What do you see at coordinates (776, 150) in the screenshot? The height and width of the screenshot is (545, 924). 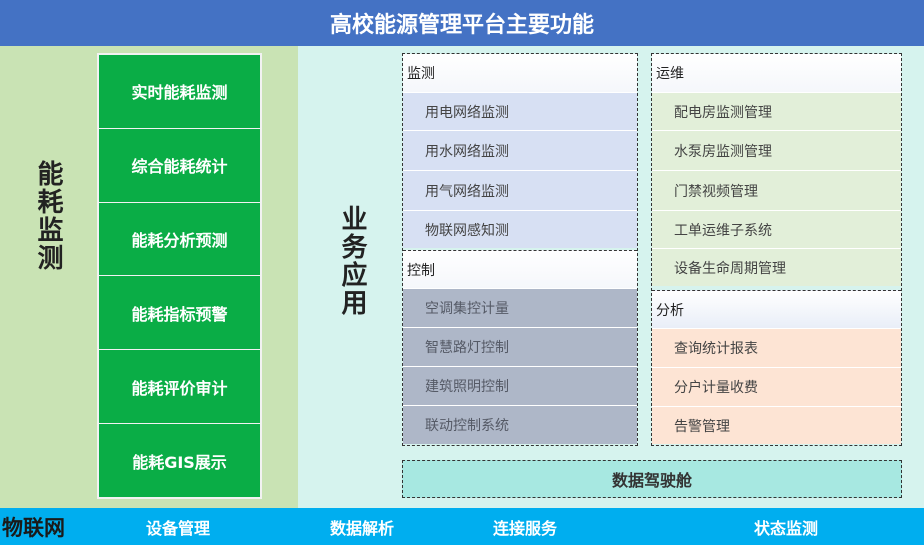 I see `ops-item: 水泵房监测管理` at bounding box center [776, 150].